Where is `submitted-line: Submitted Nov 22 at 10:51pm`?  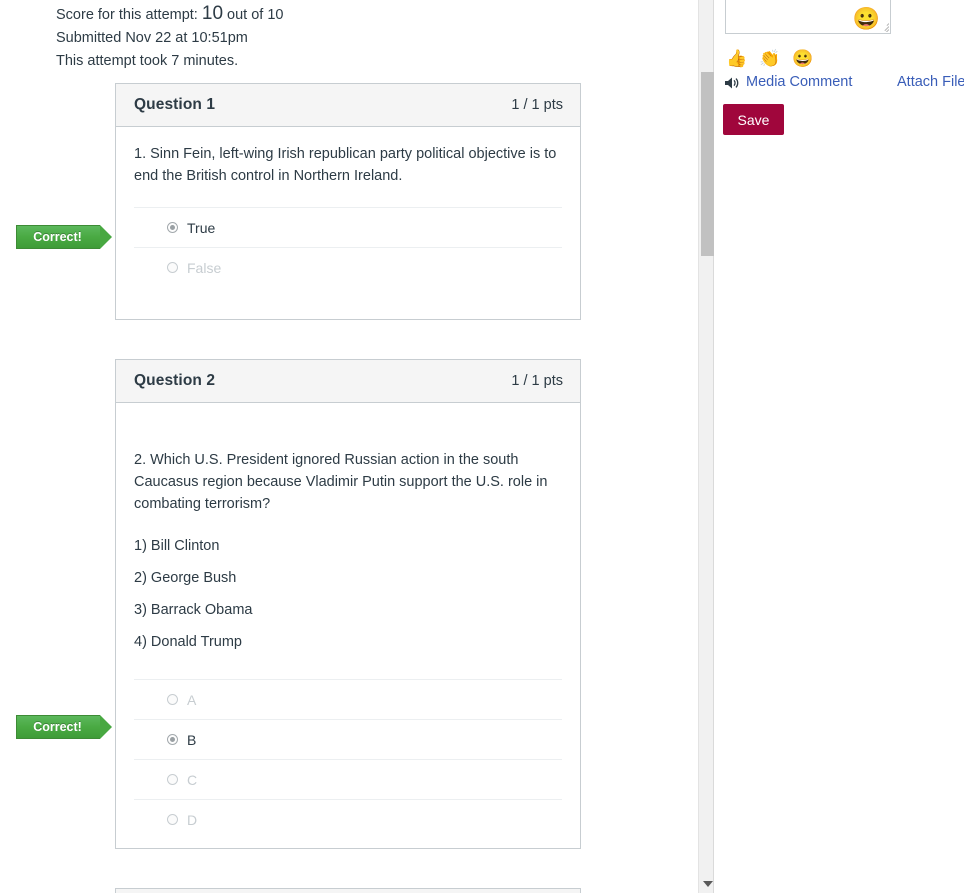 submitted-line: Submitted Nov 22 at 10:51pm is located at coordinates (152, 38).